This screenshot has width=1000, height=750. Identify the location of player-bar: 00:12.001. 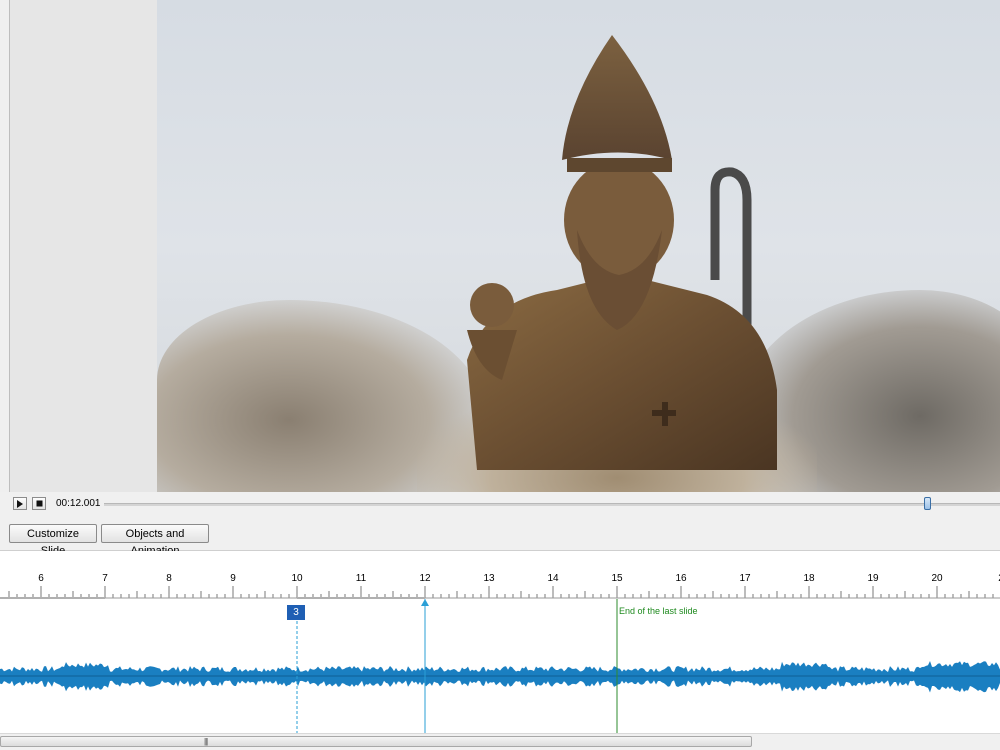
(500, 504).